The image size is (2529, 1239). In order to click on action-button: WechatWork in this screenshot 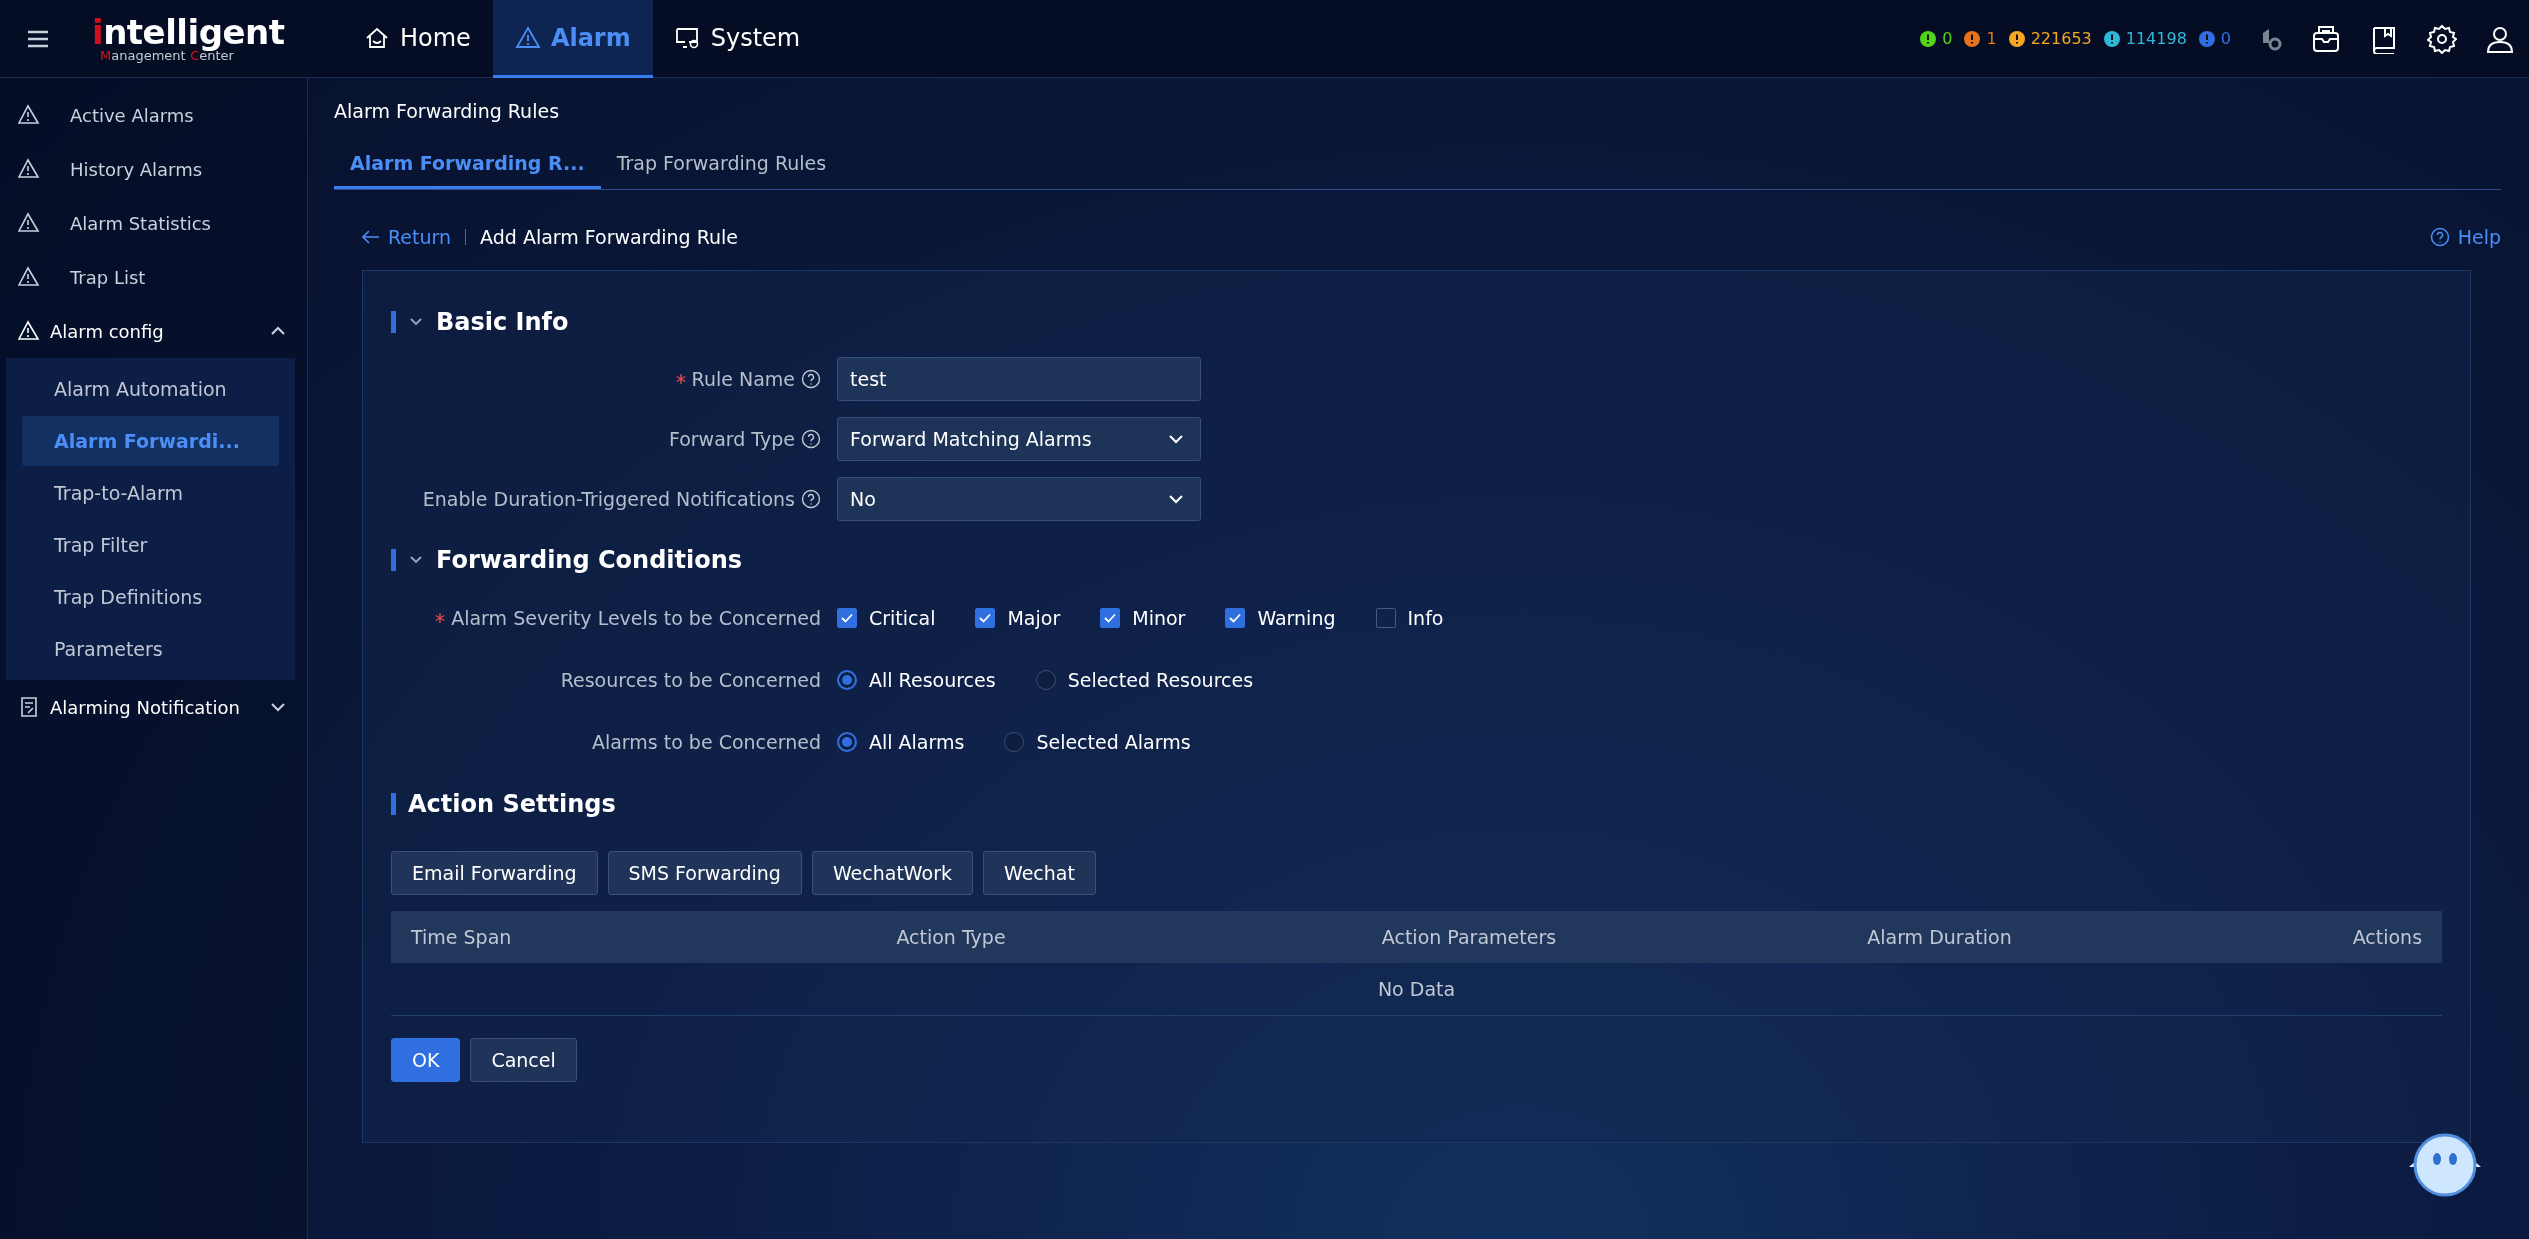, I will do `click(892, 873)`.